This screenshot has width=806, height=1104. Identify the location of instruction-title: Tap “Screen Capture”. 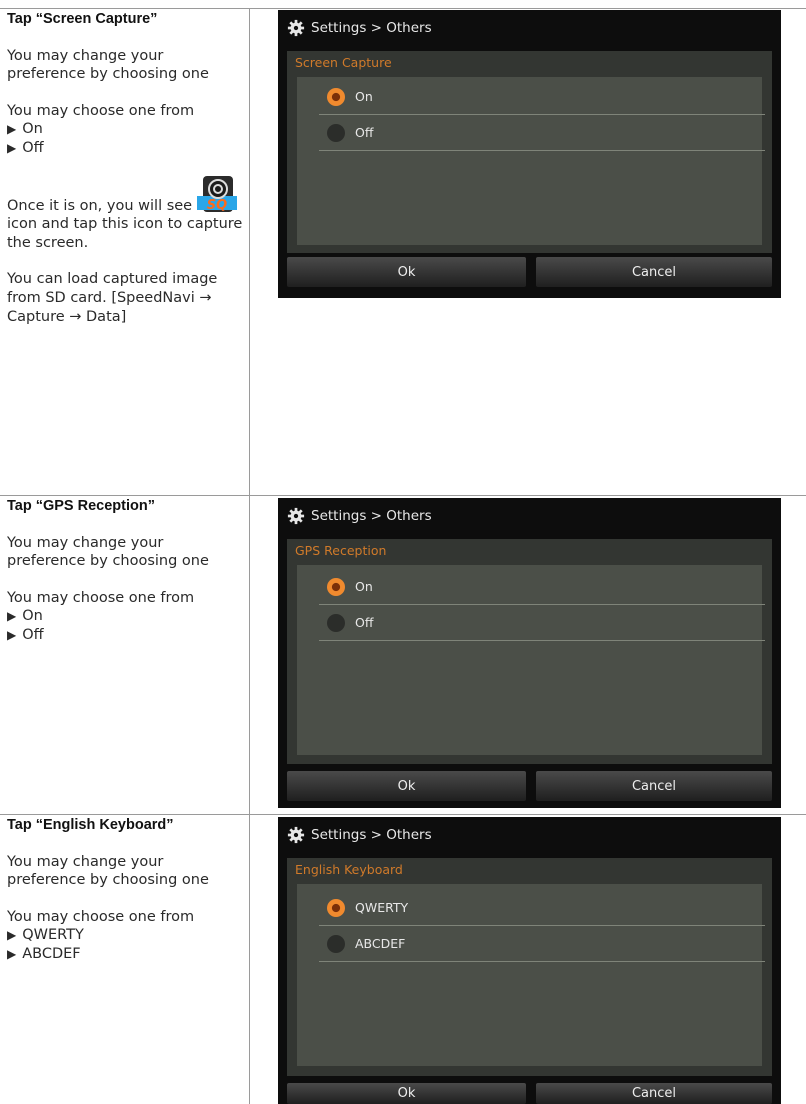
(82, 19).